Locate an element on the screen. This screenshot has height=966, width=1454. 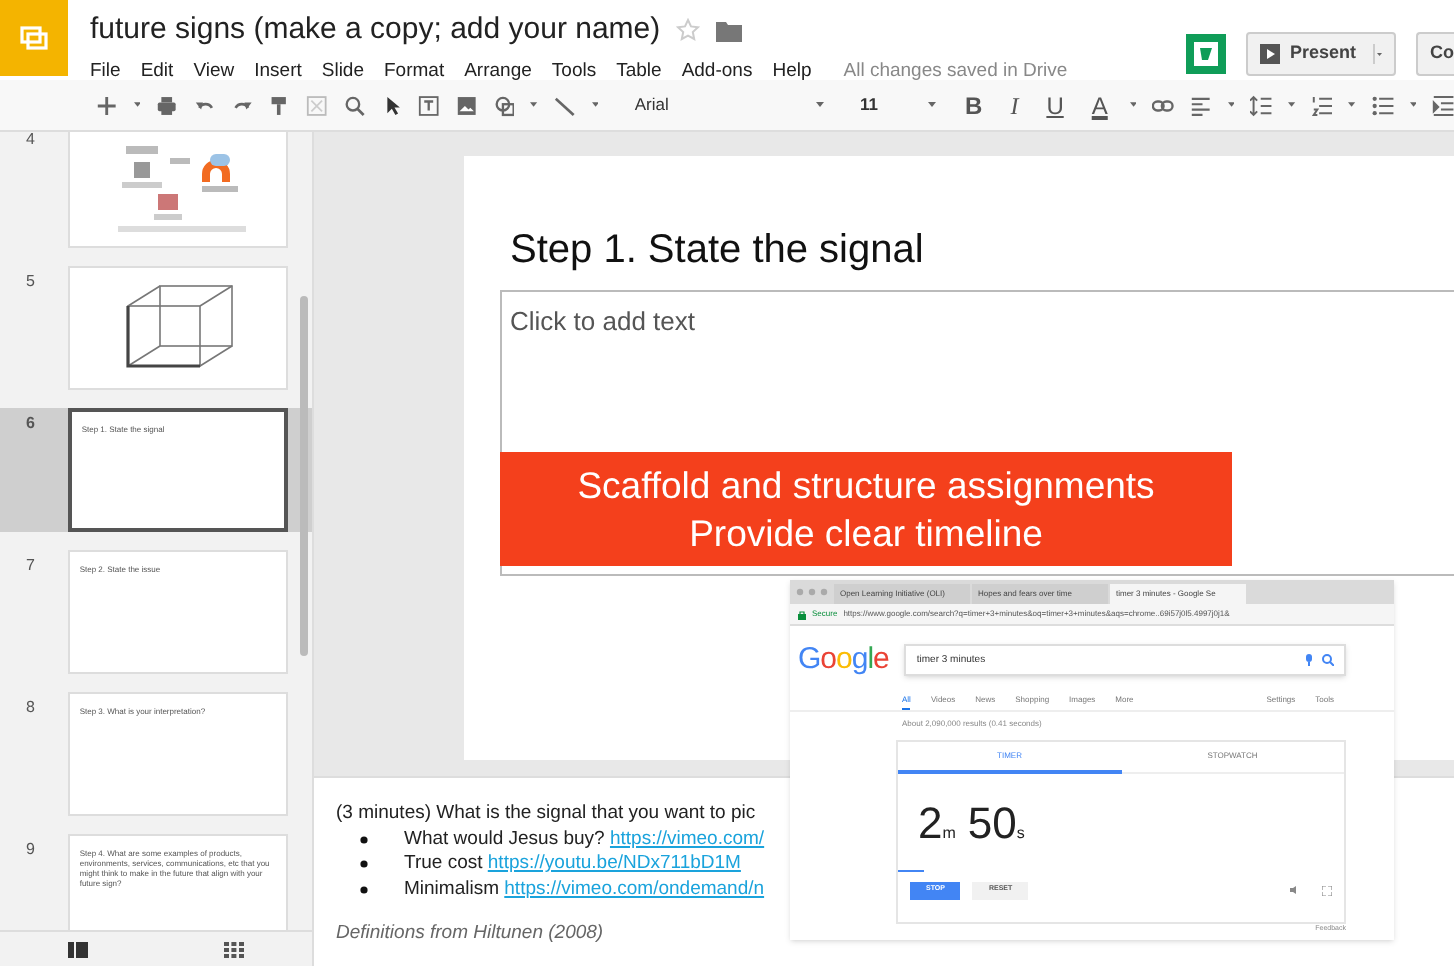
menu-item: Slide is located at coordinates (342, 71).